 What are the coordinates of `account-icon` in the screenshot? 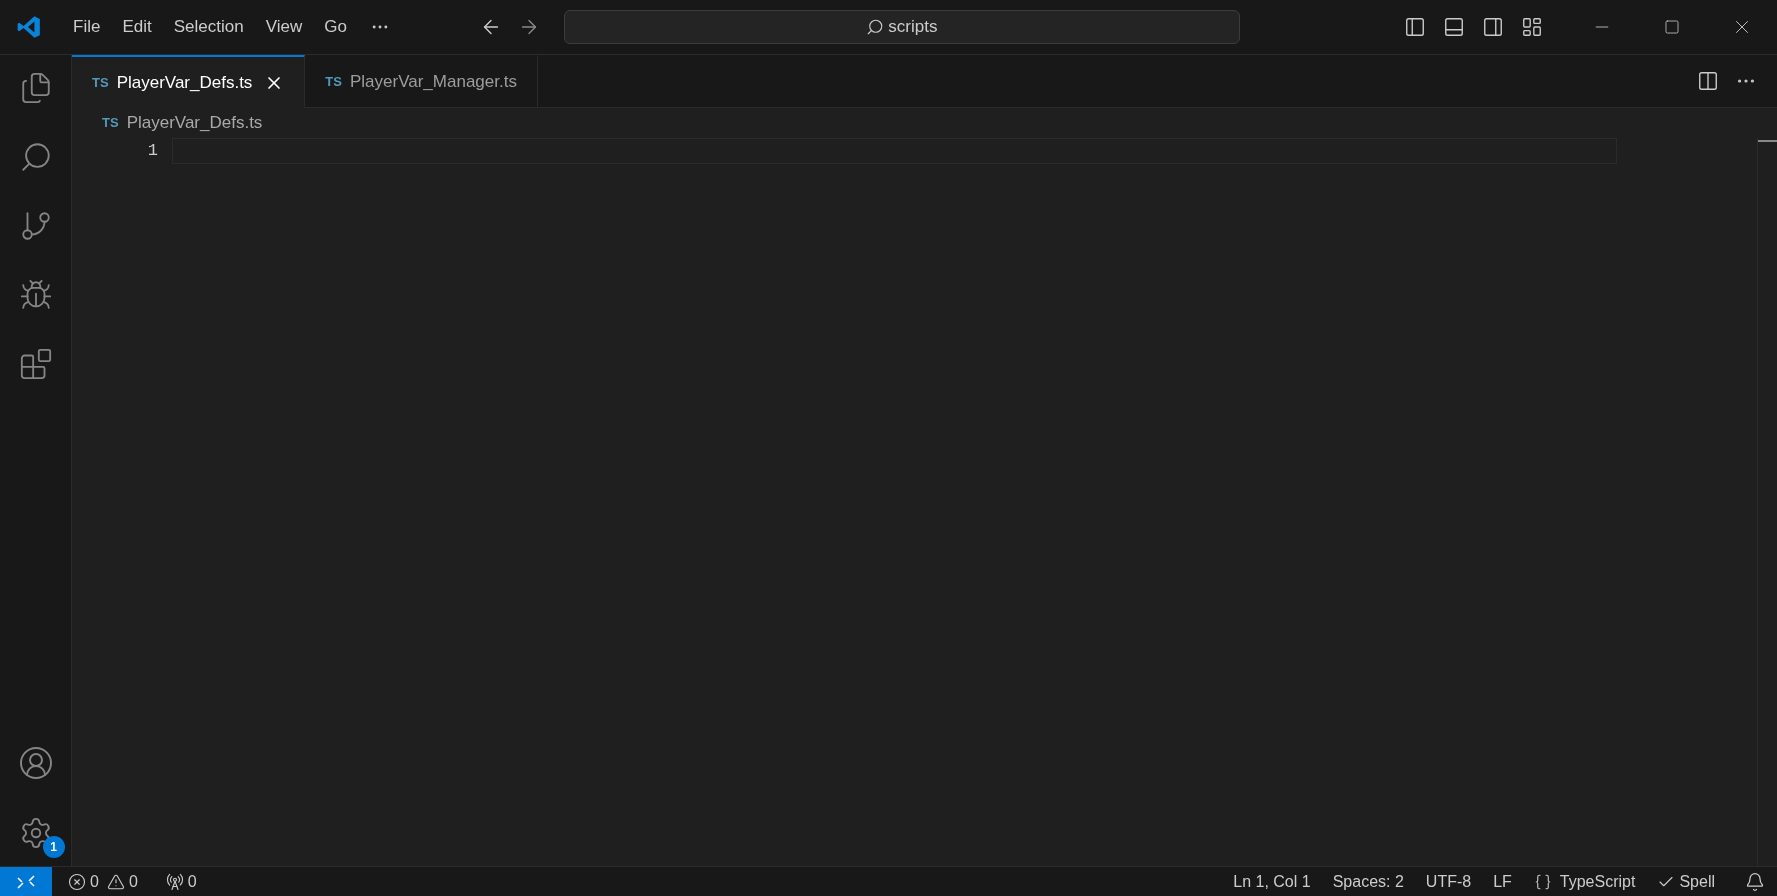 It's located at (35, 763).